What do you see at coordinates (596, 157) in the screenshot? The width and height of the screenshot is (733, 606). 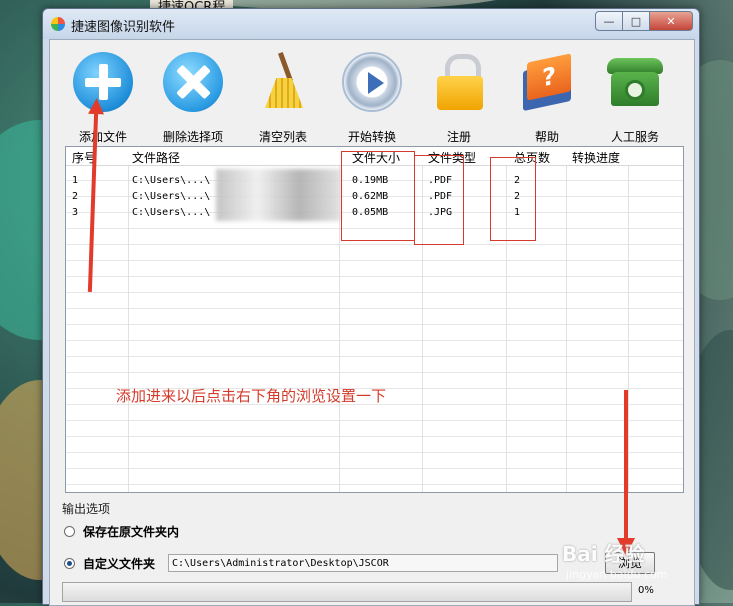 I see `header-progress: 转换进度` at bounding box center [596, 157].